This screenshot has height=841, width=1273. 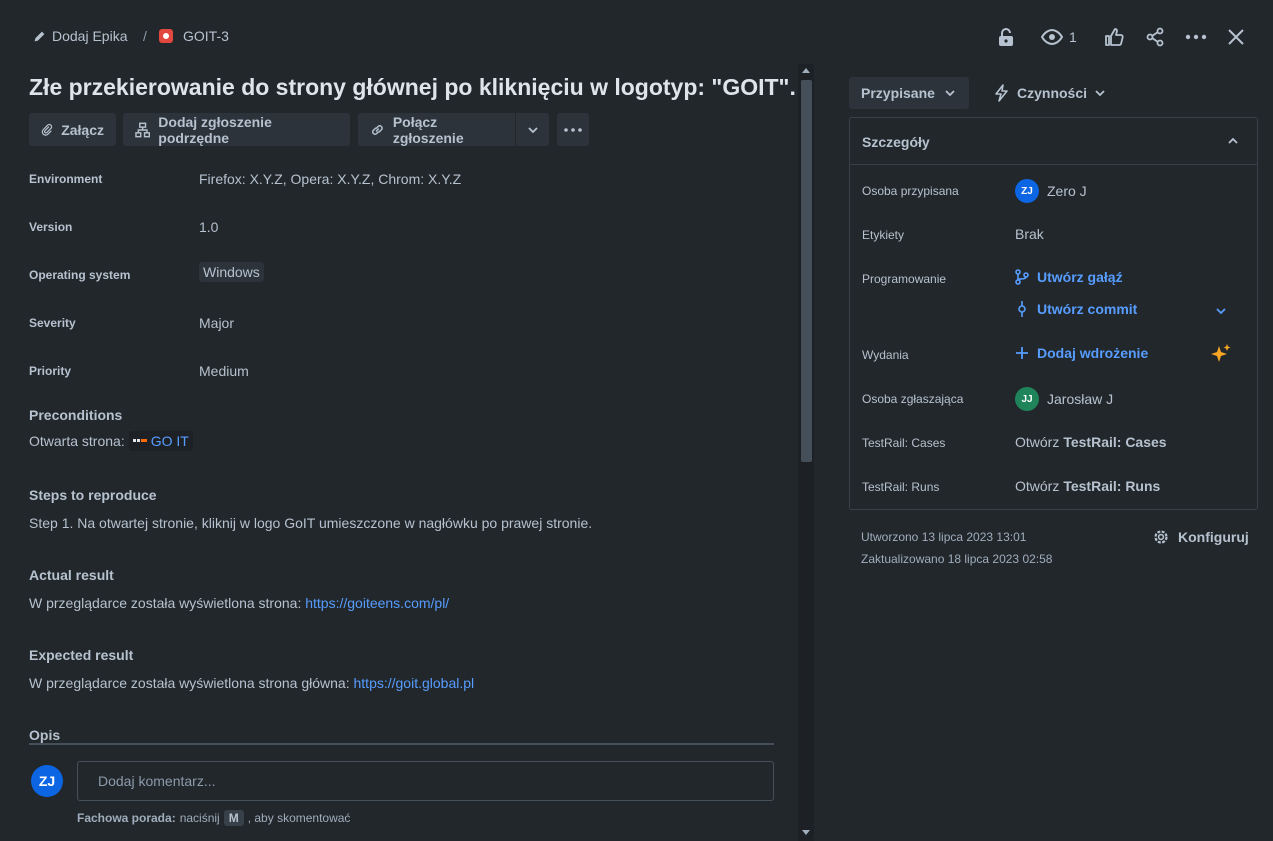 What do you see at coordinates (1076, 309) in the screenshot?
I see `create-commit-link: Utwórz commit` at bounding box center [1076, 309].